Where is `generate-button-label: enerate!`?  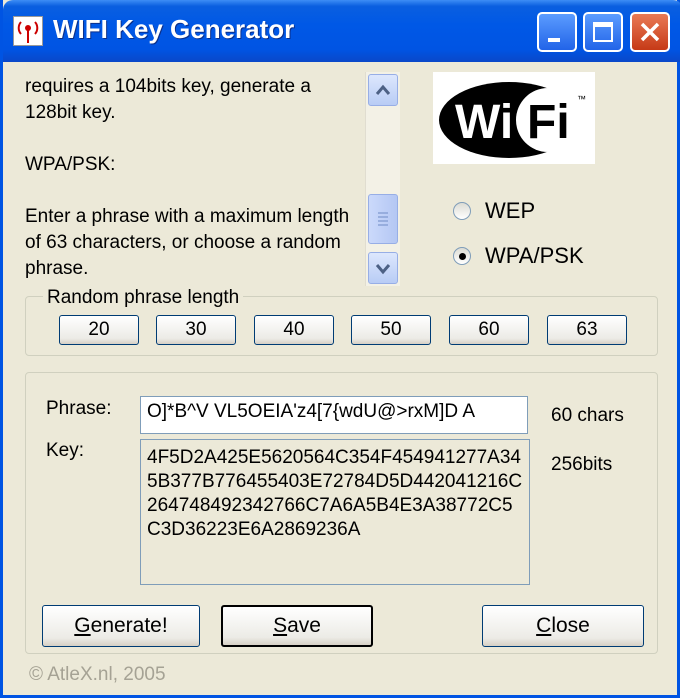
generate-button-label: enerate! is located at coordinates (129, 625).